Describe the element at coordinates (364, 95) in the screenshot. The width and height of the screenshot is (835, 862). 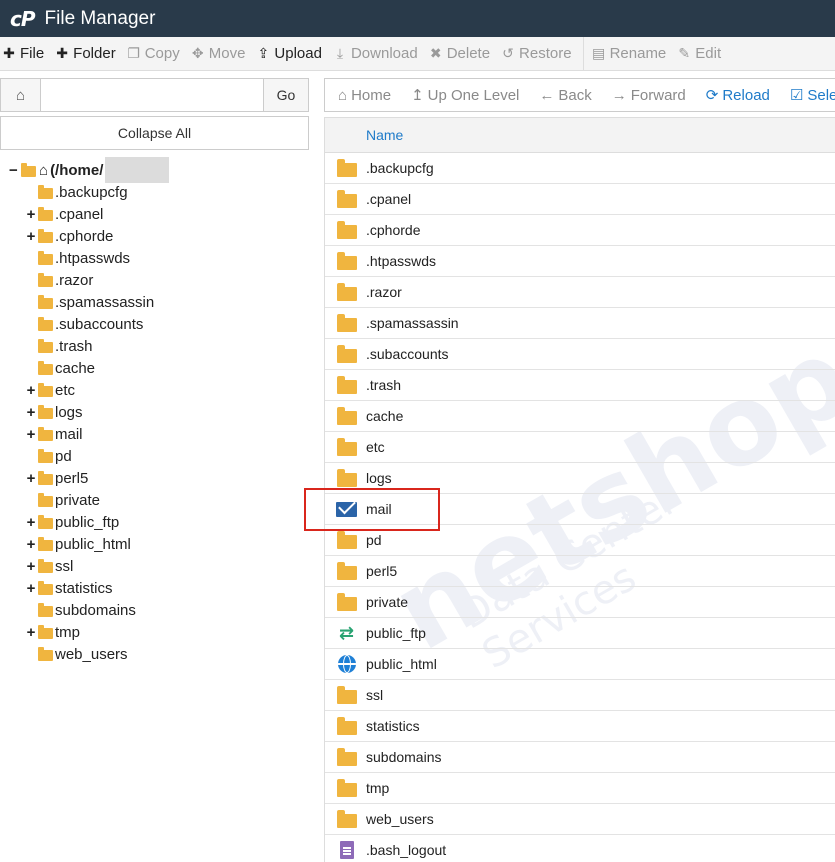
I see `nav-home-button: ⌂ Home` at that location.